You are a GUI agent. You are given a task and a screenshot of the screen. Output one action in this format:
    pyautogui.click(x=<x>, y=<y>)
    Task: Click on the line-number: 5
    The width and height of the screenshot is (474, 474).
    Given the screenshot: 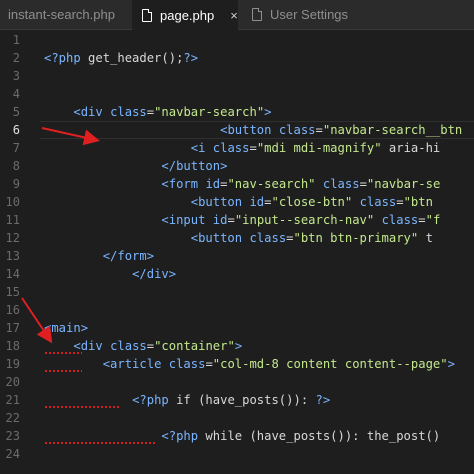 What is the action you would take?
    pyautogui.click(x=16, y=112)
    